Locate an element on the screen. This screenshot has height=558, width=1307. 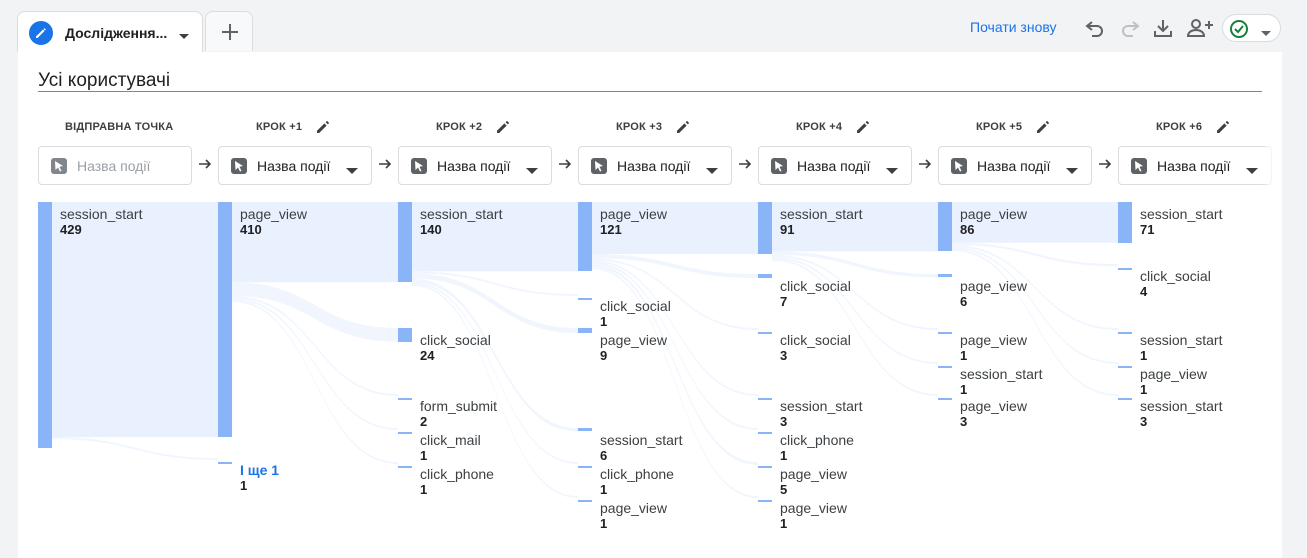
node-label: click_mail is located at coordinates (450, 440).